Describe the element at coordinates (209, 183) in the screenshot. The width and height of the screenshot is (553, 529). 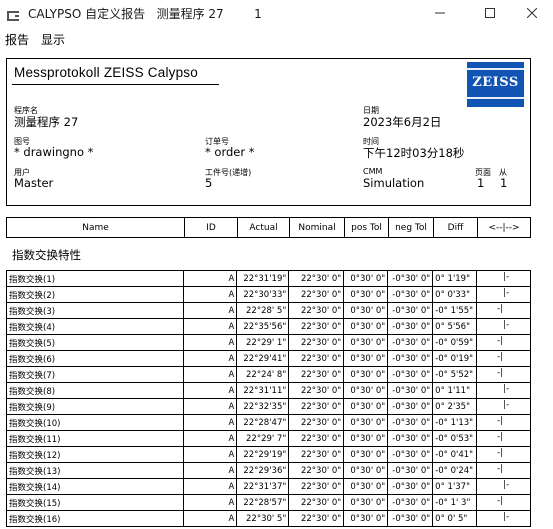
I see `part-value: 5` at that location.